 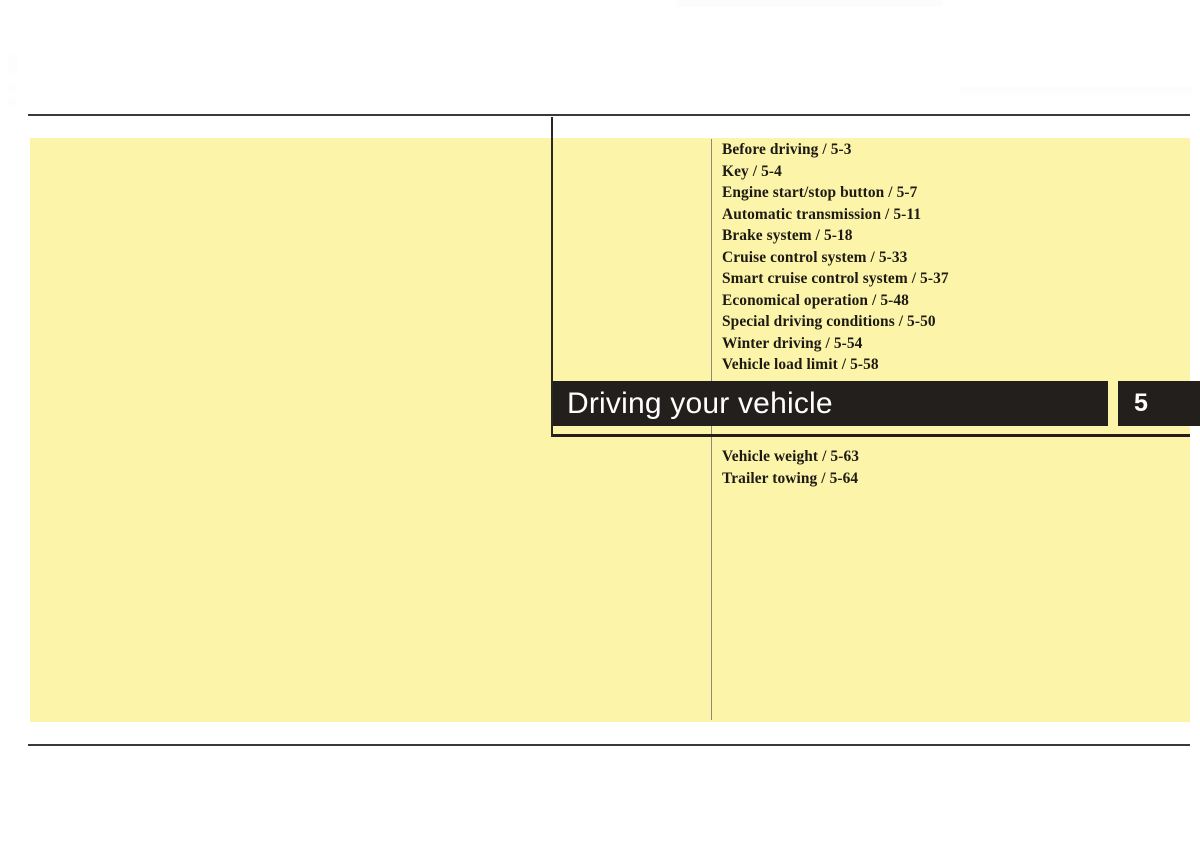 I want to click on scan-artifact-left-c, so click(x=12, y=101).